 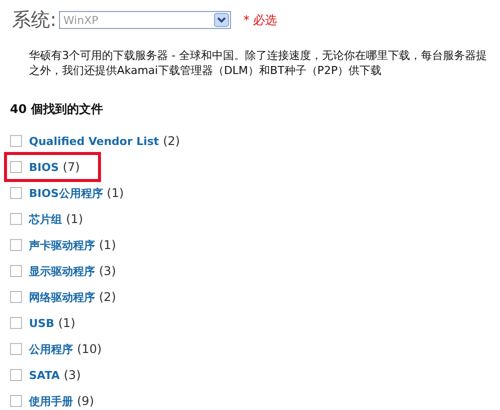 What do you see at coordinates (260, 20) in the screenshot?
I see `required-note: * 必选` at bounding box center [260, 20].